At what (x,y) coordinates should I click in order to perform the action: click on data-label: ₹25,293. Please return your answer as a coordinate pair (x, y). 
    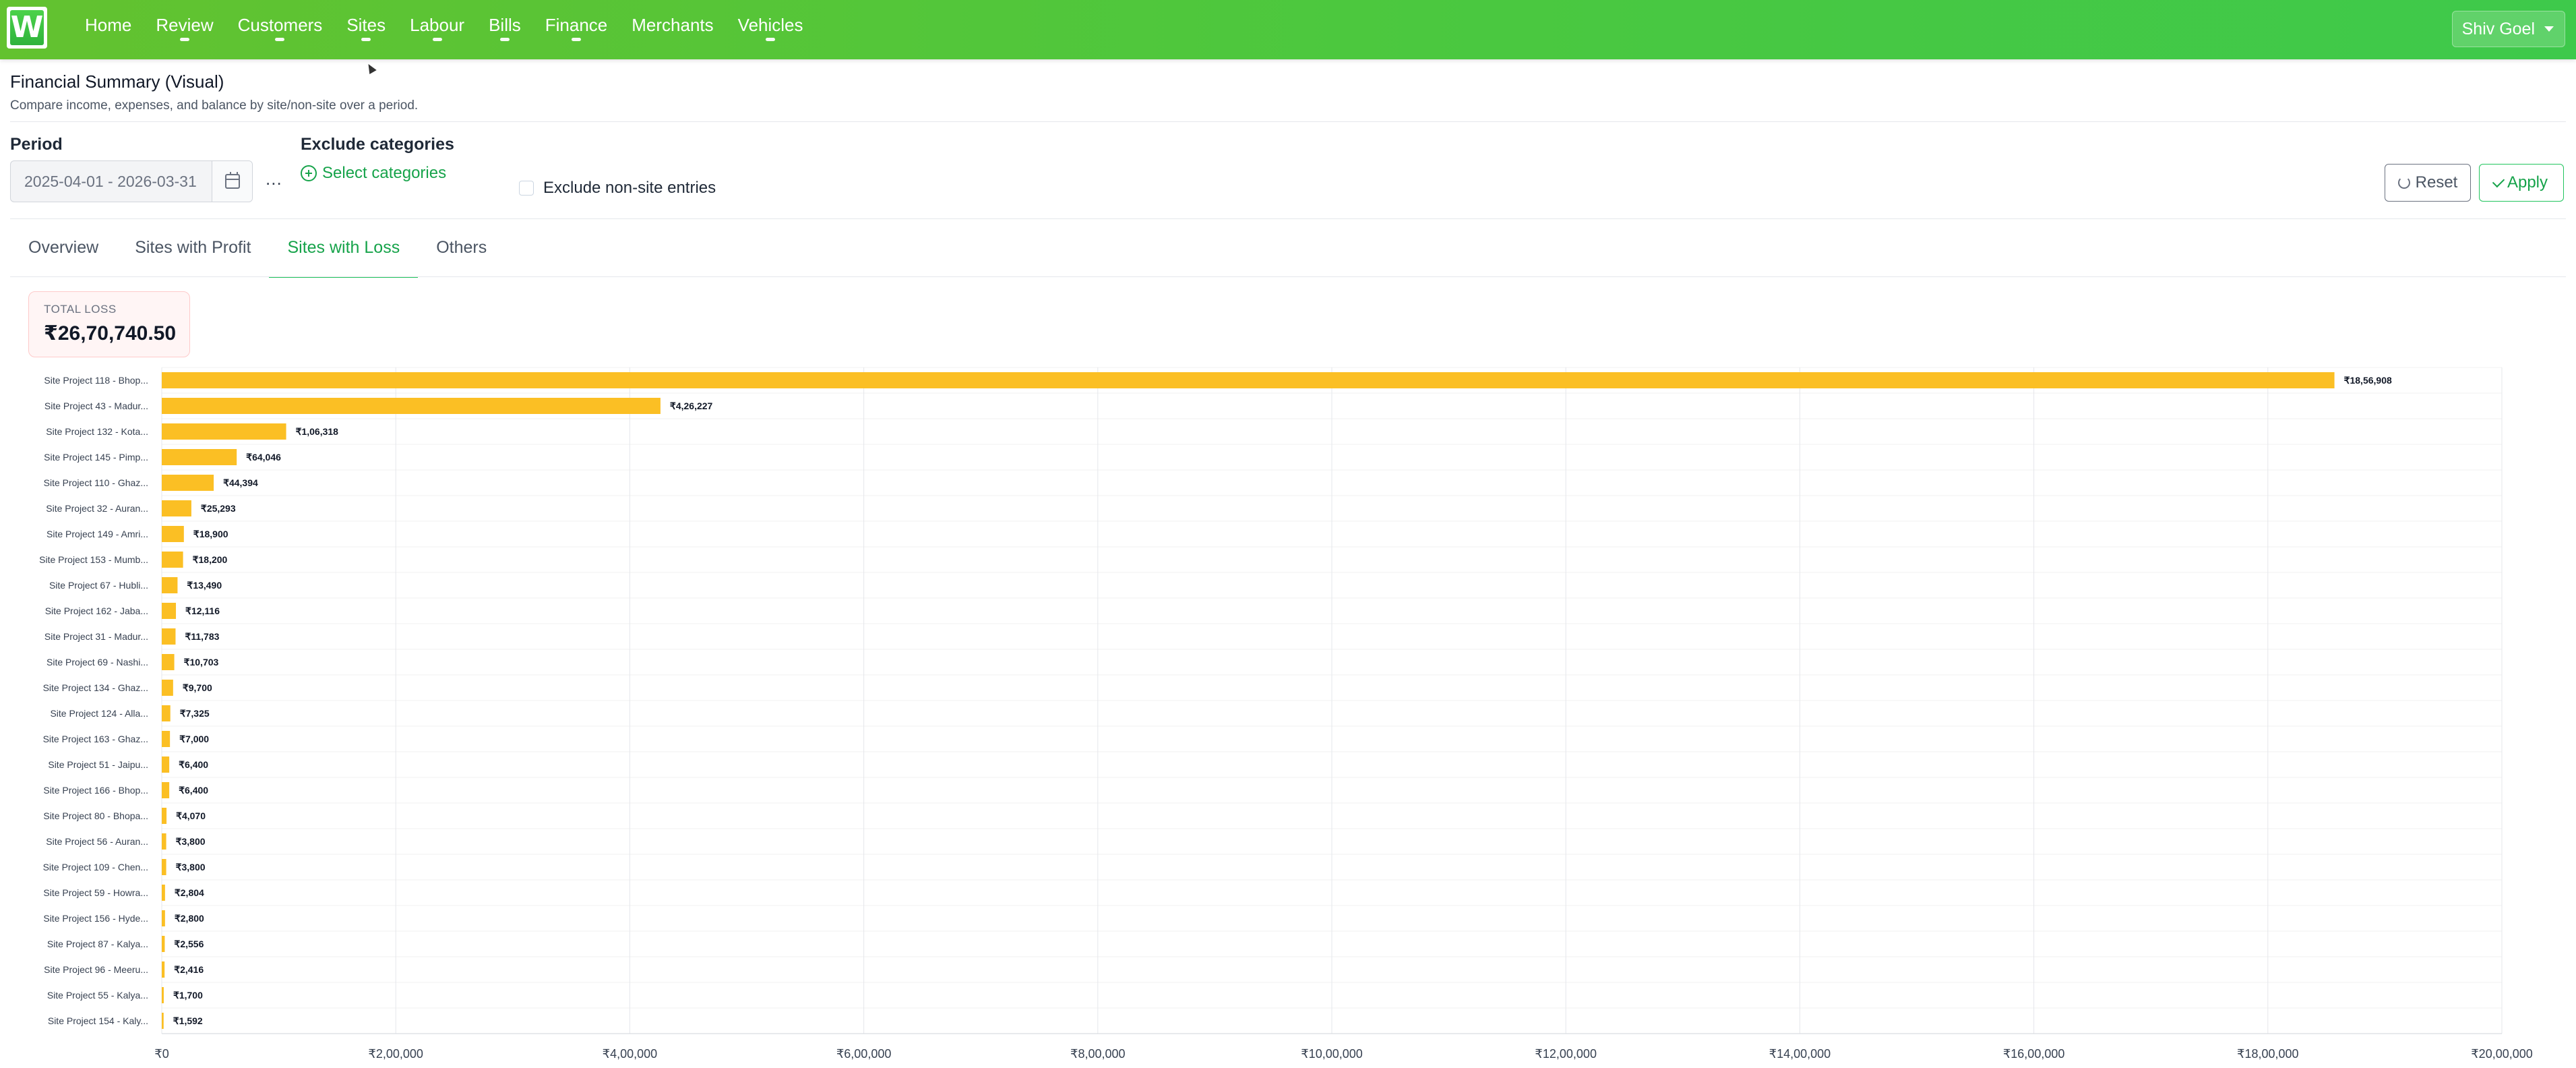
    Looking at the image, I should click on (219, 508).